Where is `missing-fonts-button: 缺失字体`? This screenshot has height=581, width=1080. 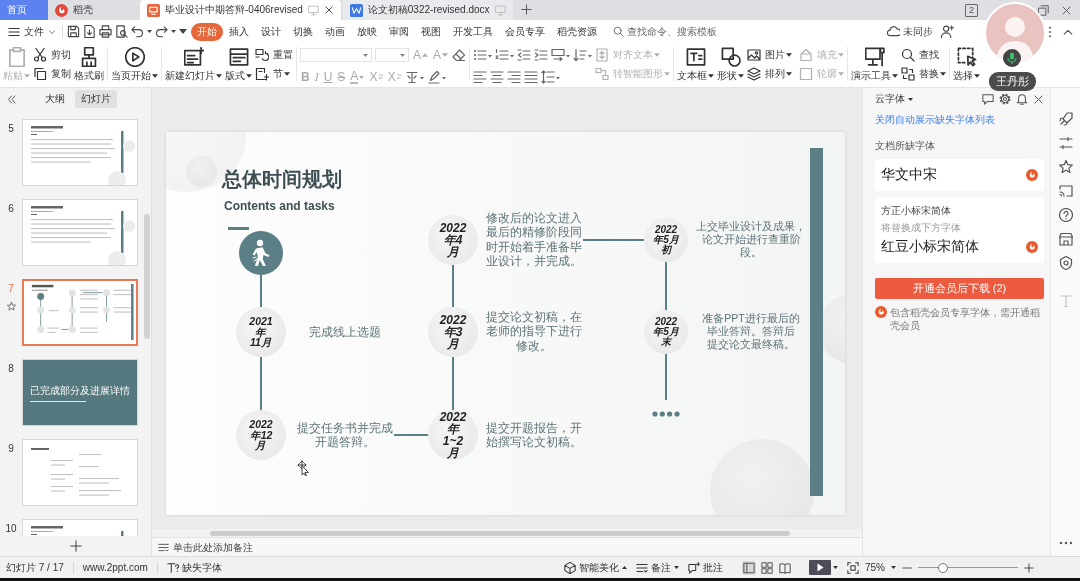 missing-fonts-button: 缺失字体 is located at coordinates (194, 567).